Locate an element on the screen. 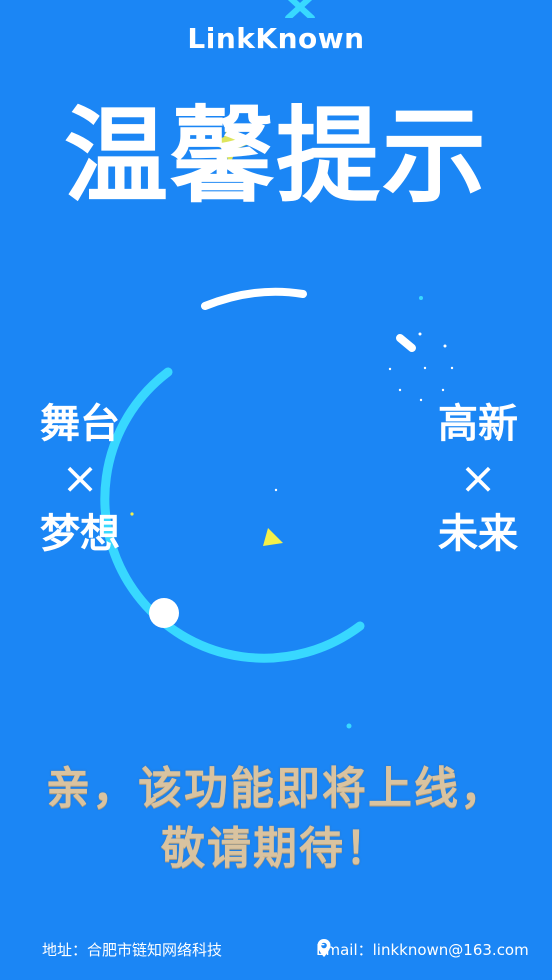 The image size is (552, 980). right-slogan: 高新 × 未来 is located at coordinates (478, 479).